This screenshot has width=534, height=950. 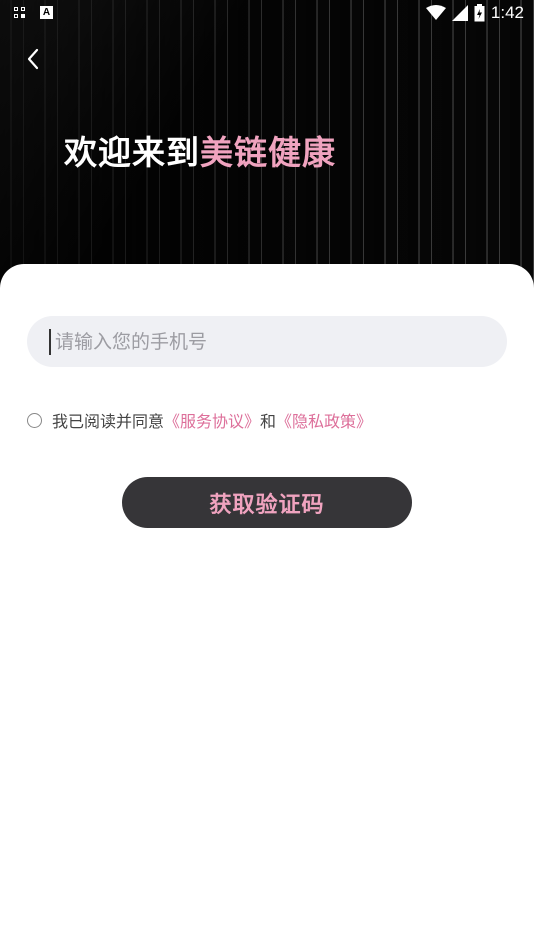 What do you see at coordinates (324, 420) in the screenshot?
I see `privacy-policy-link: 《隐私政策》` at bounding box center [324, 420].